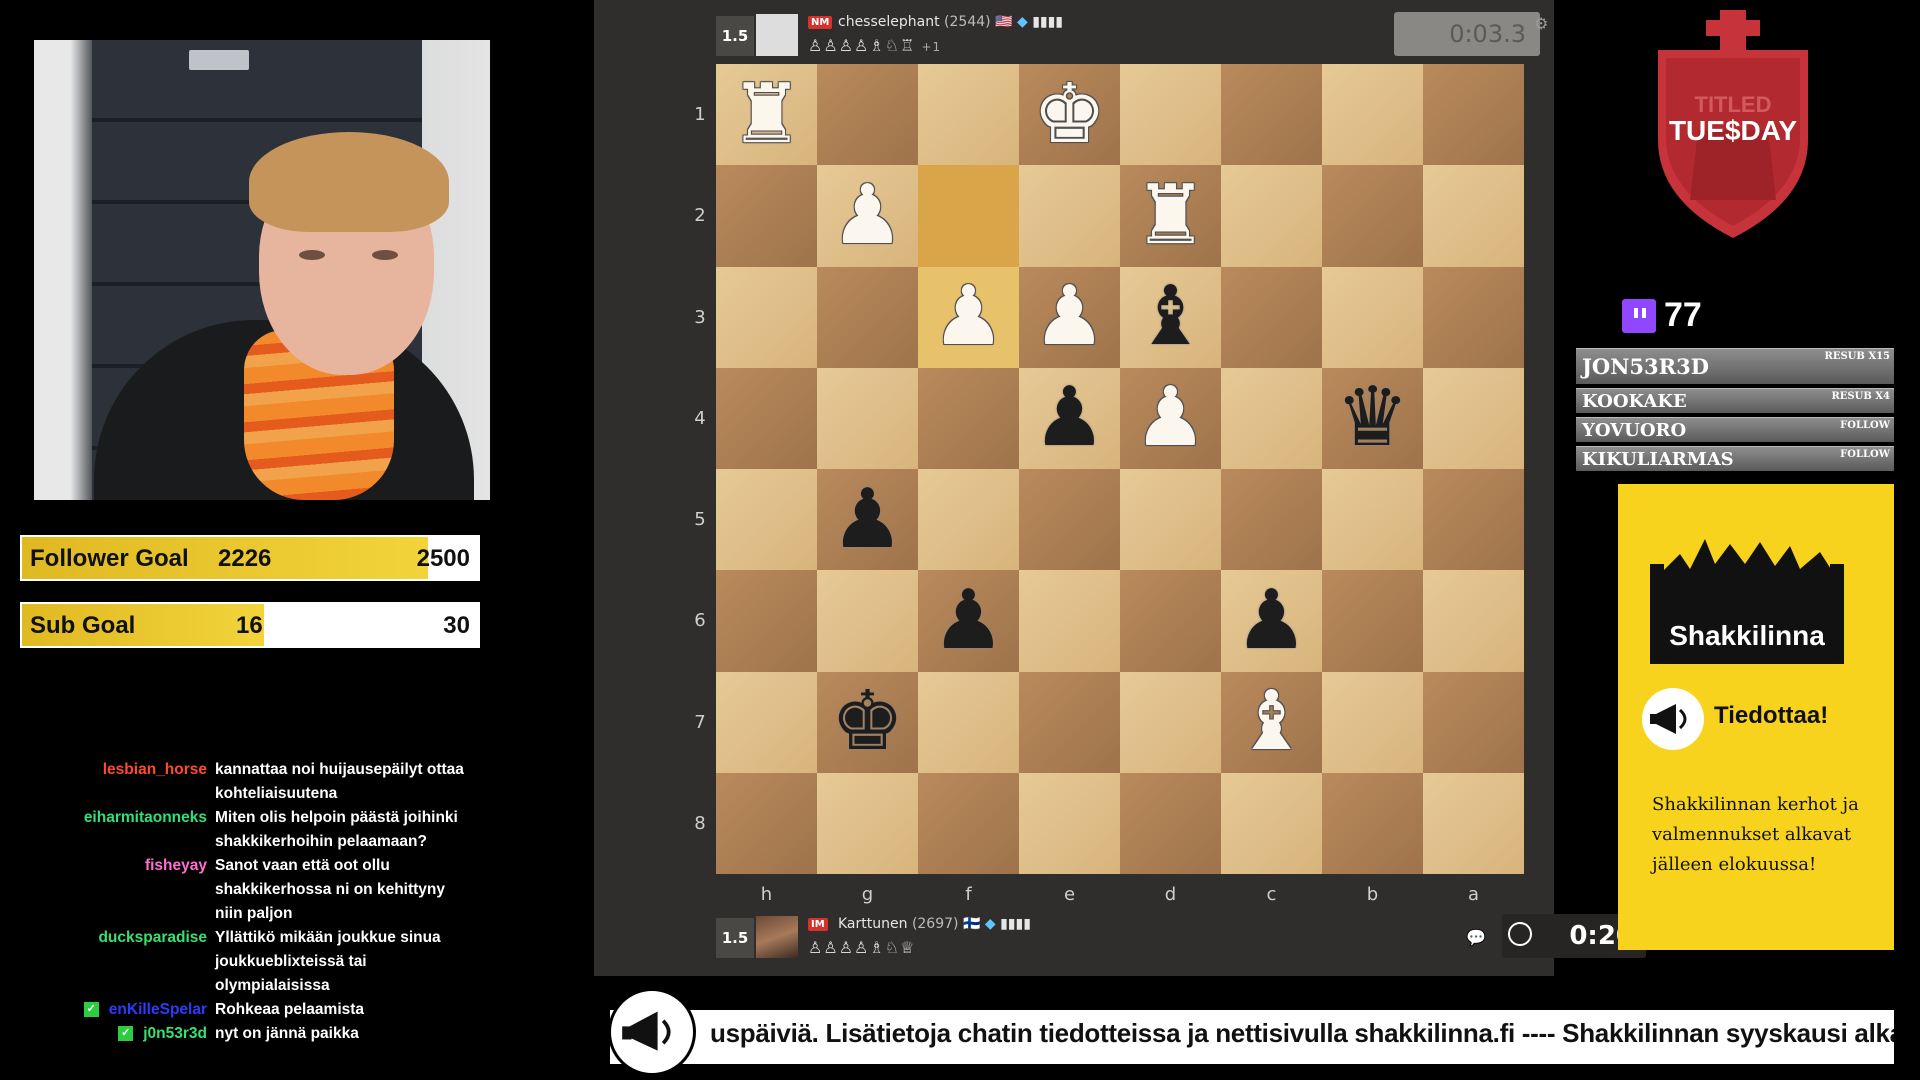 Image resolution: width=1920 pixels, height=1080 pixels. I want to click on board-square-e6, so click(1069, 621).